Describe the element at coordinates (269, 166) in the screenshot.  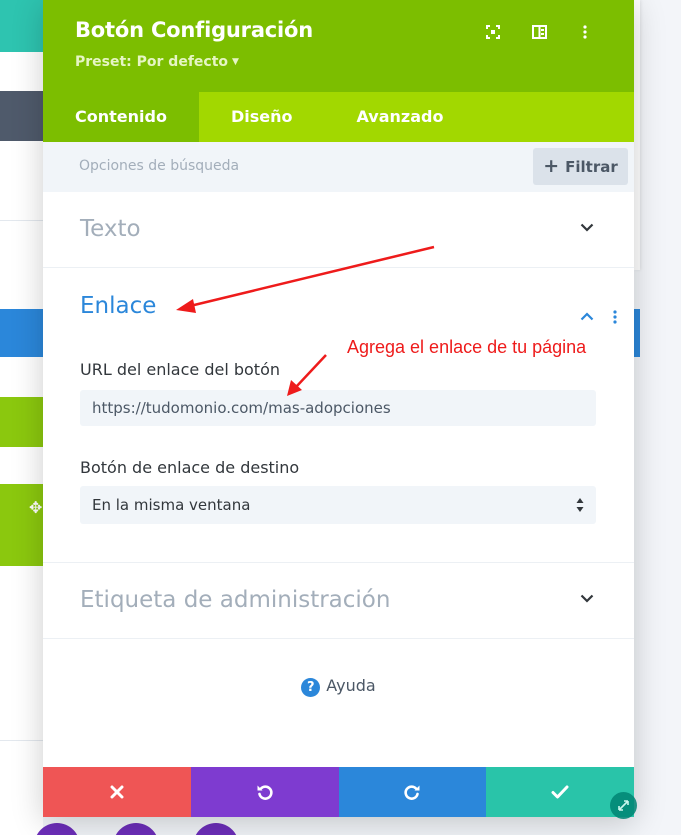
I see `search-input` at that location.